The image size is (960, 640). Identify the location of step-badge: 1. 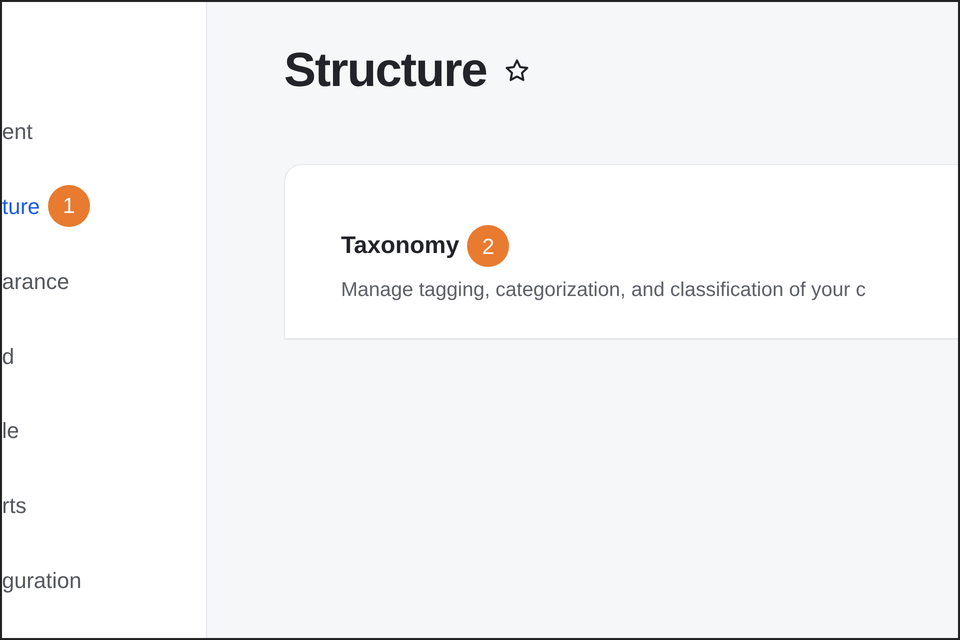
(69, 205).